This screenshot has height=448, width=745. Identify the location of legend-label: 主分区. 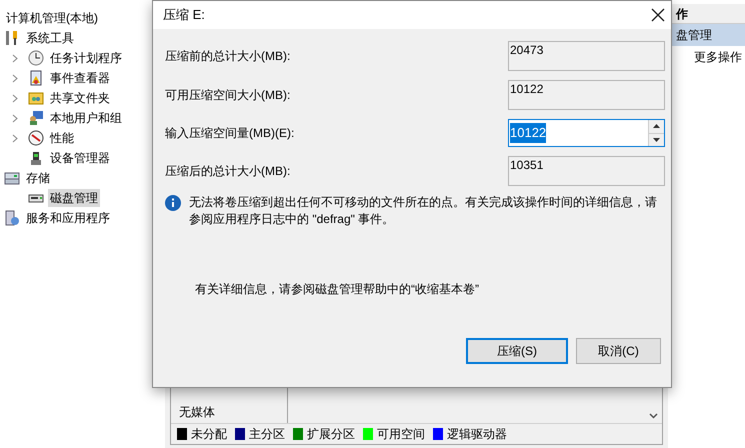
(267, 434).